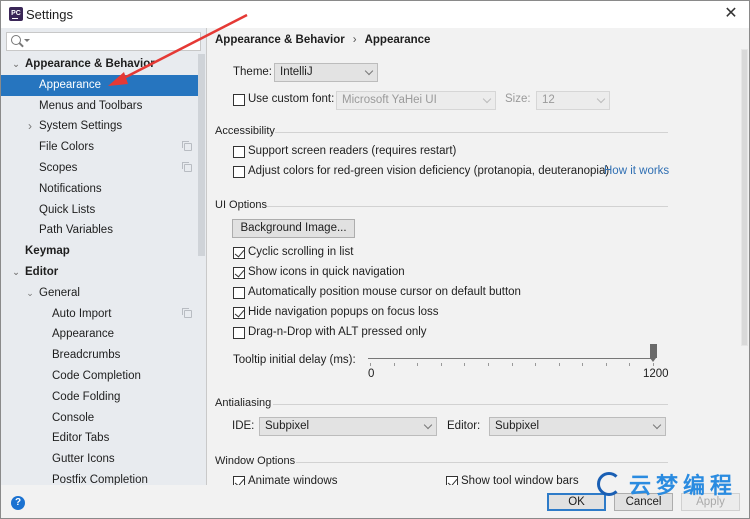 This screenshot has height=519, width=750. I want to click on show-tool-window-bars-checkbox, so click(452, 480).